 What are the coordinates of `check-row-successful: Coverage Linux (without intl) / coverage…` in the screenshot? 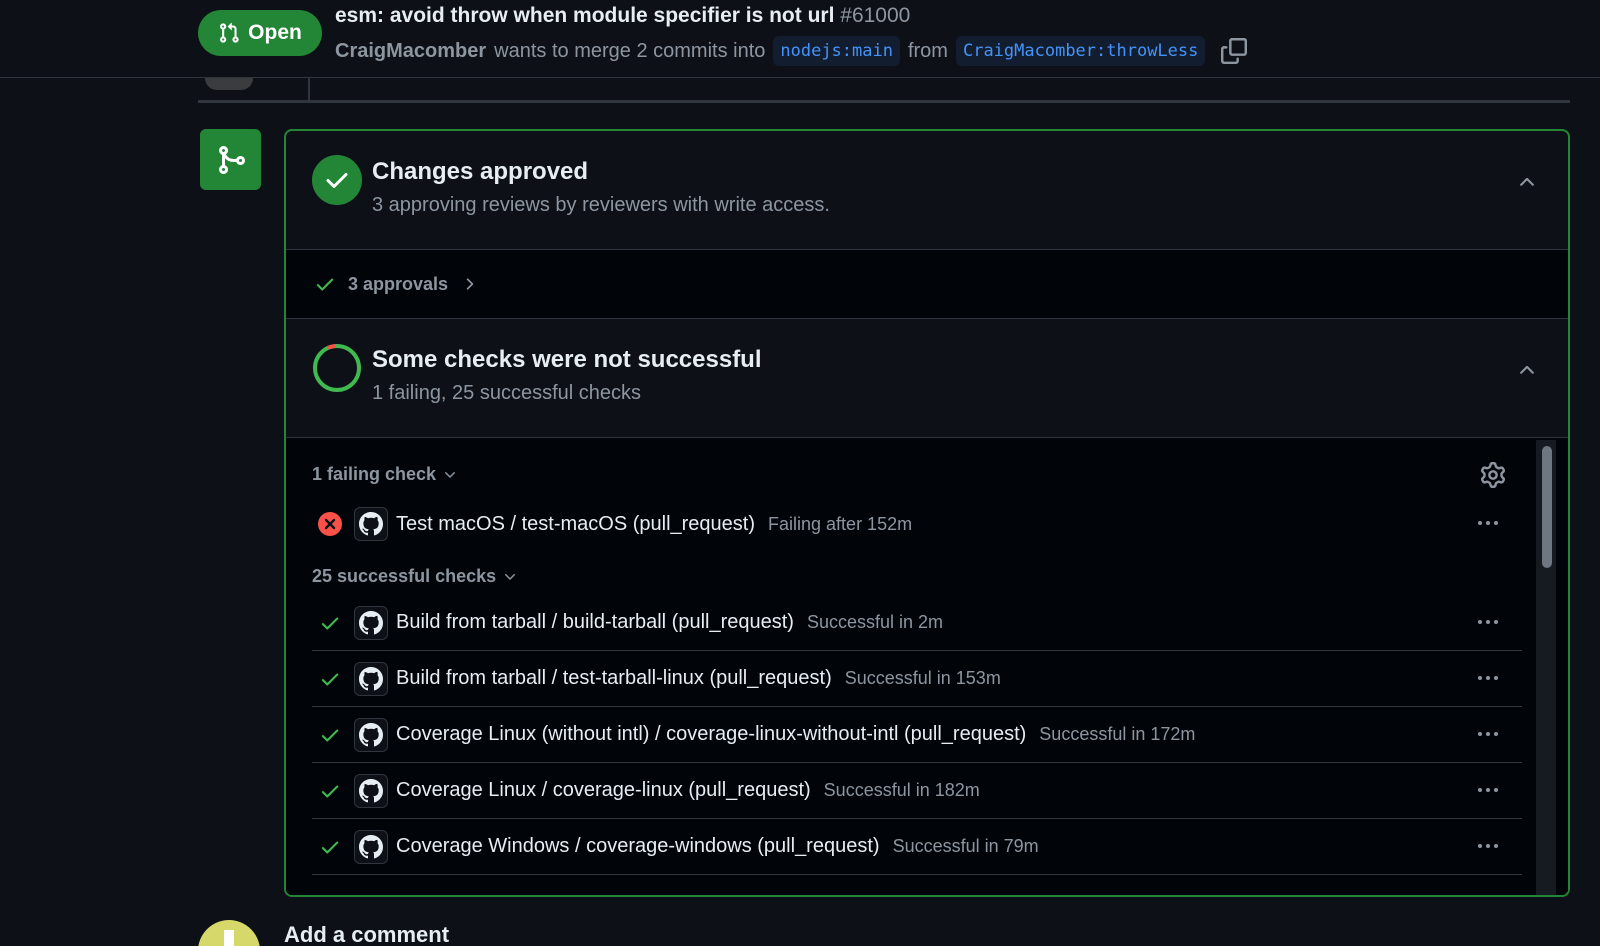 It's located at (917, 735).